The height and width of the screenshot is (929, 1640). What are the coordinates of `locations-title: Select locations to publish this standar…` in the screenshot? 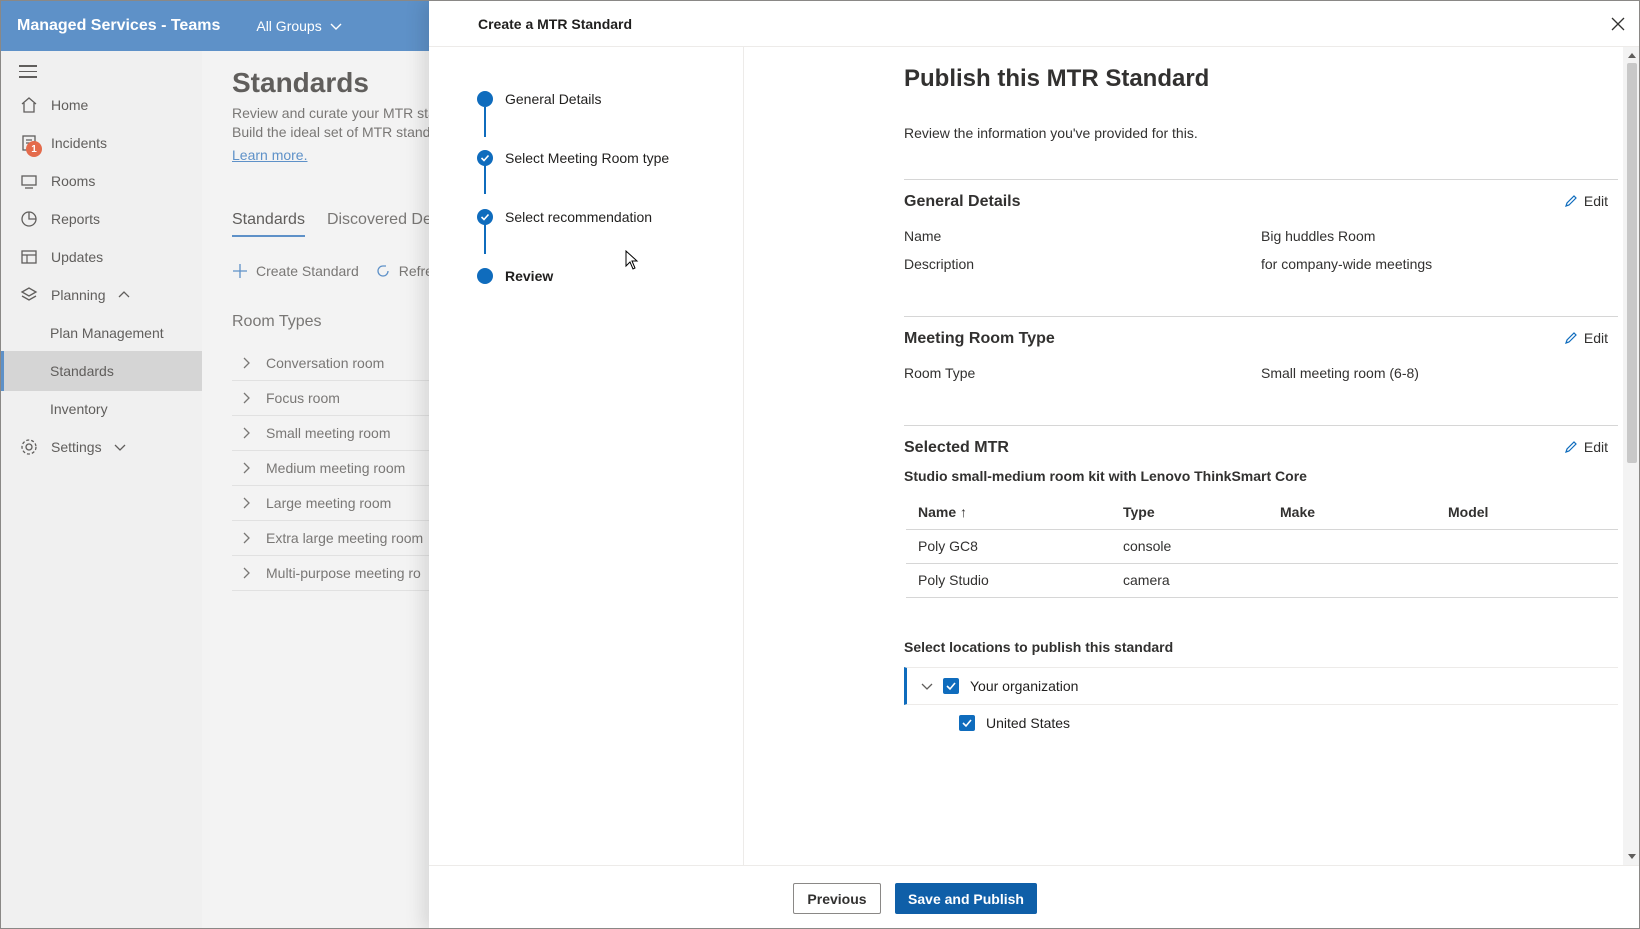 It's located at (1039, 647).